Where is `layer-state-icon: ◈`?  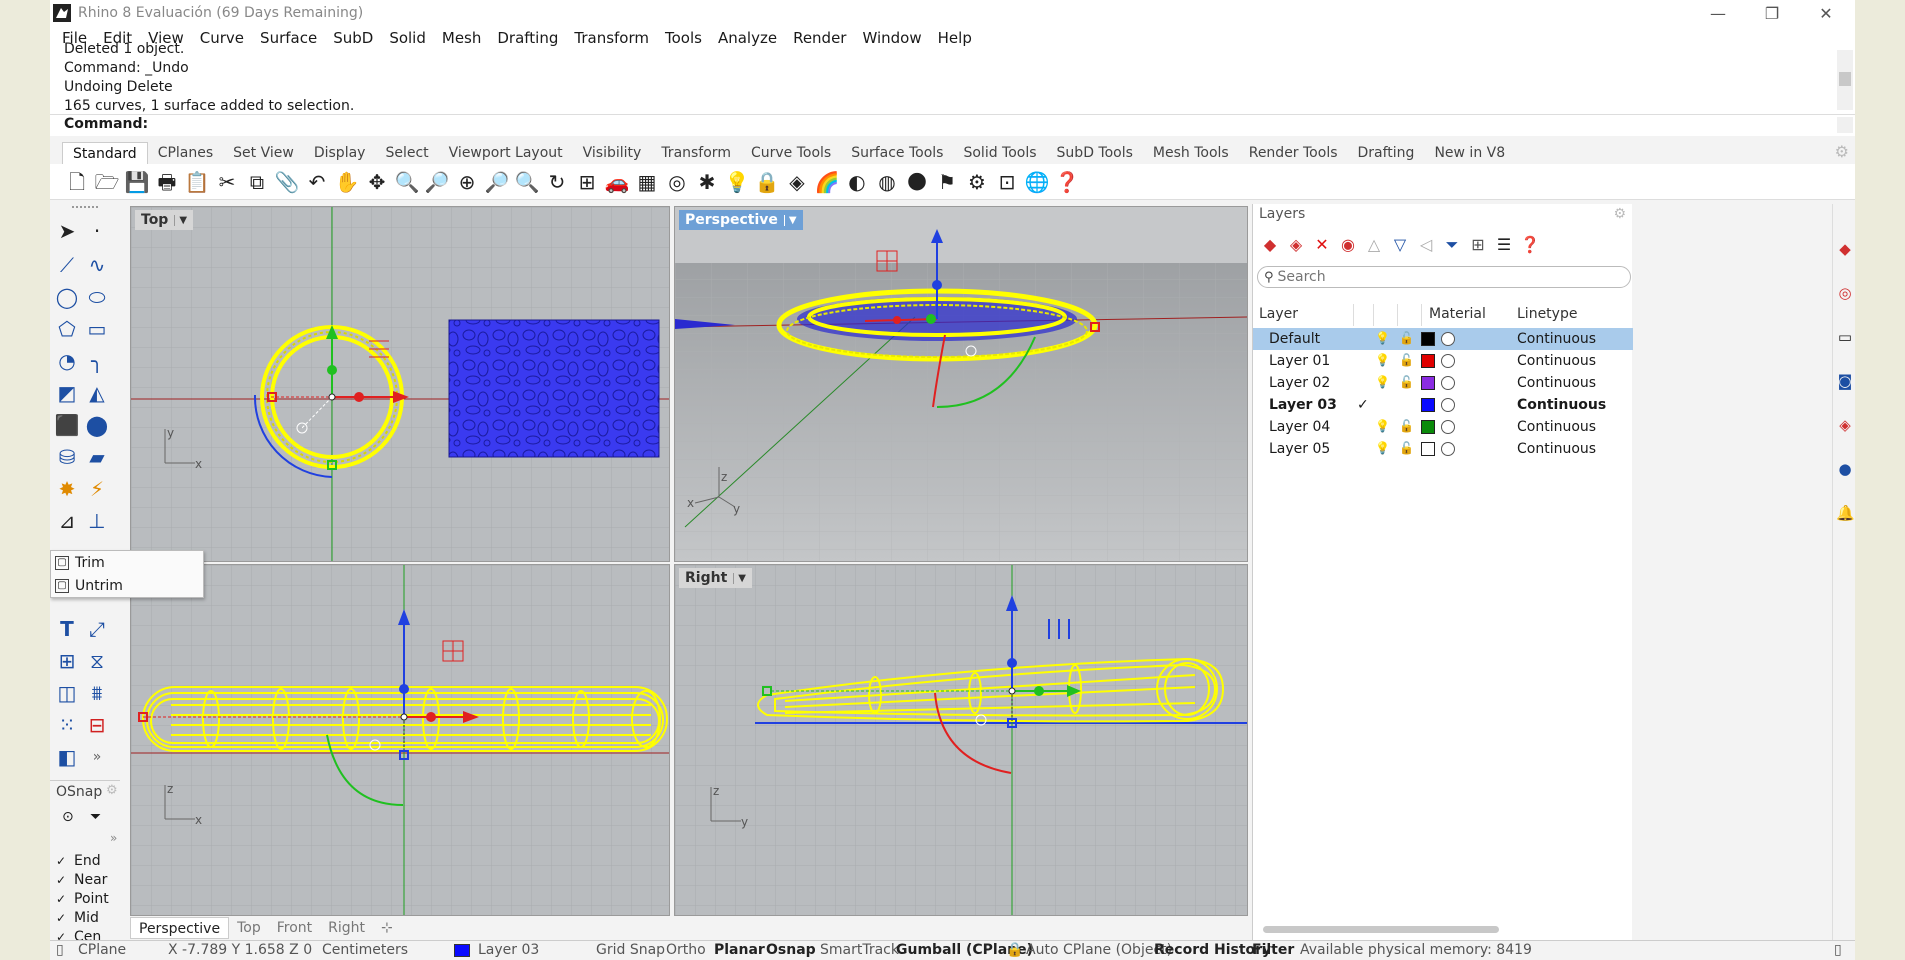 layer-state-icon: ◈ is located at coordinates (1845, 425).